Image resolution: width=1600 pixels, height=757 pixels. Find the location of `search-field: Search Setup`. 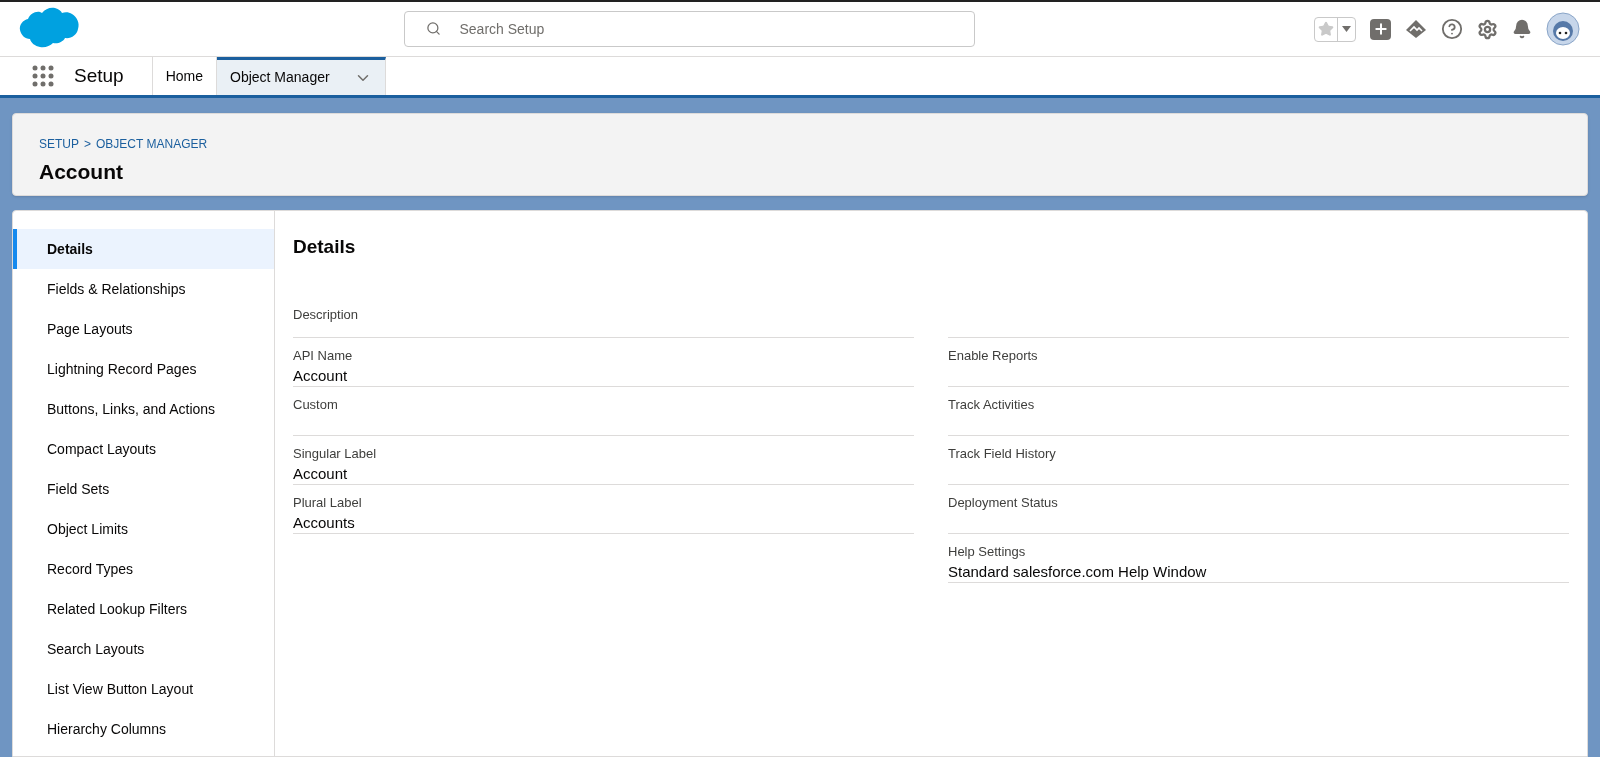

search-field: Search Setup is located at coordinates (689, 29).